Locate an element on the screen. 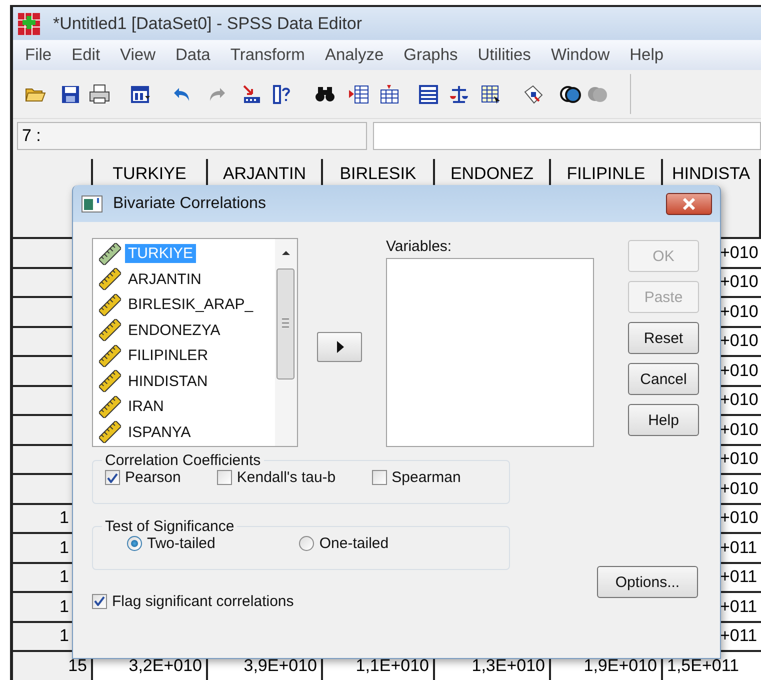  move-button is located at coordinates (339, 347).